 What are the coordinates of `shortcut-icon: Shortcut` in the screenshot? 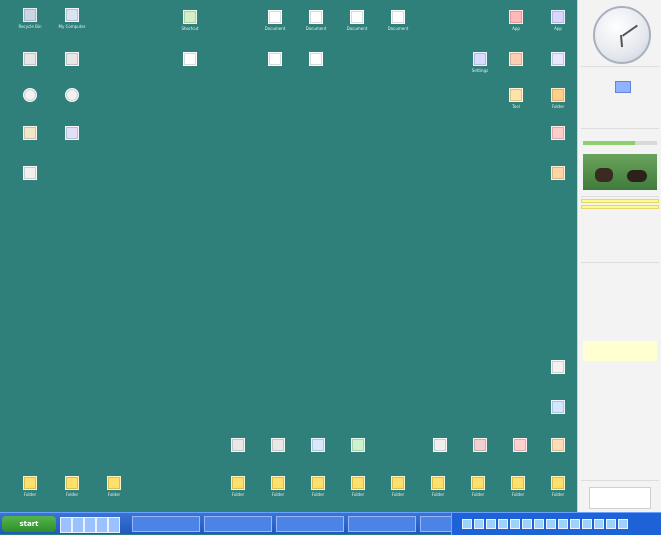 It's located at (190, 26).